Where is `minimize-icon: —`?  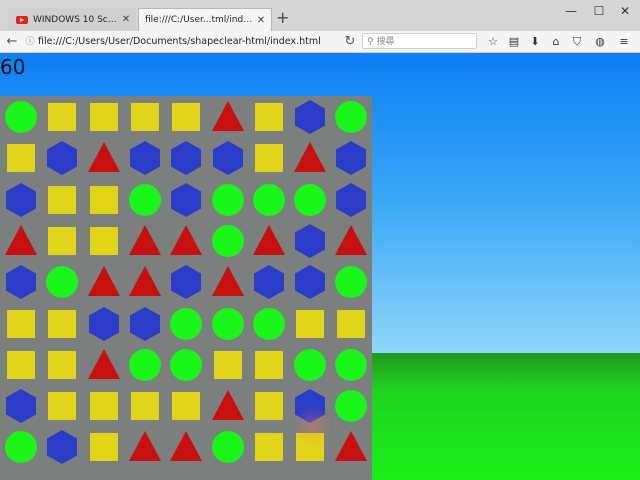
minimize-icon: — is located at coordinates (571, 11).